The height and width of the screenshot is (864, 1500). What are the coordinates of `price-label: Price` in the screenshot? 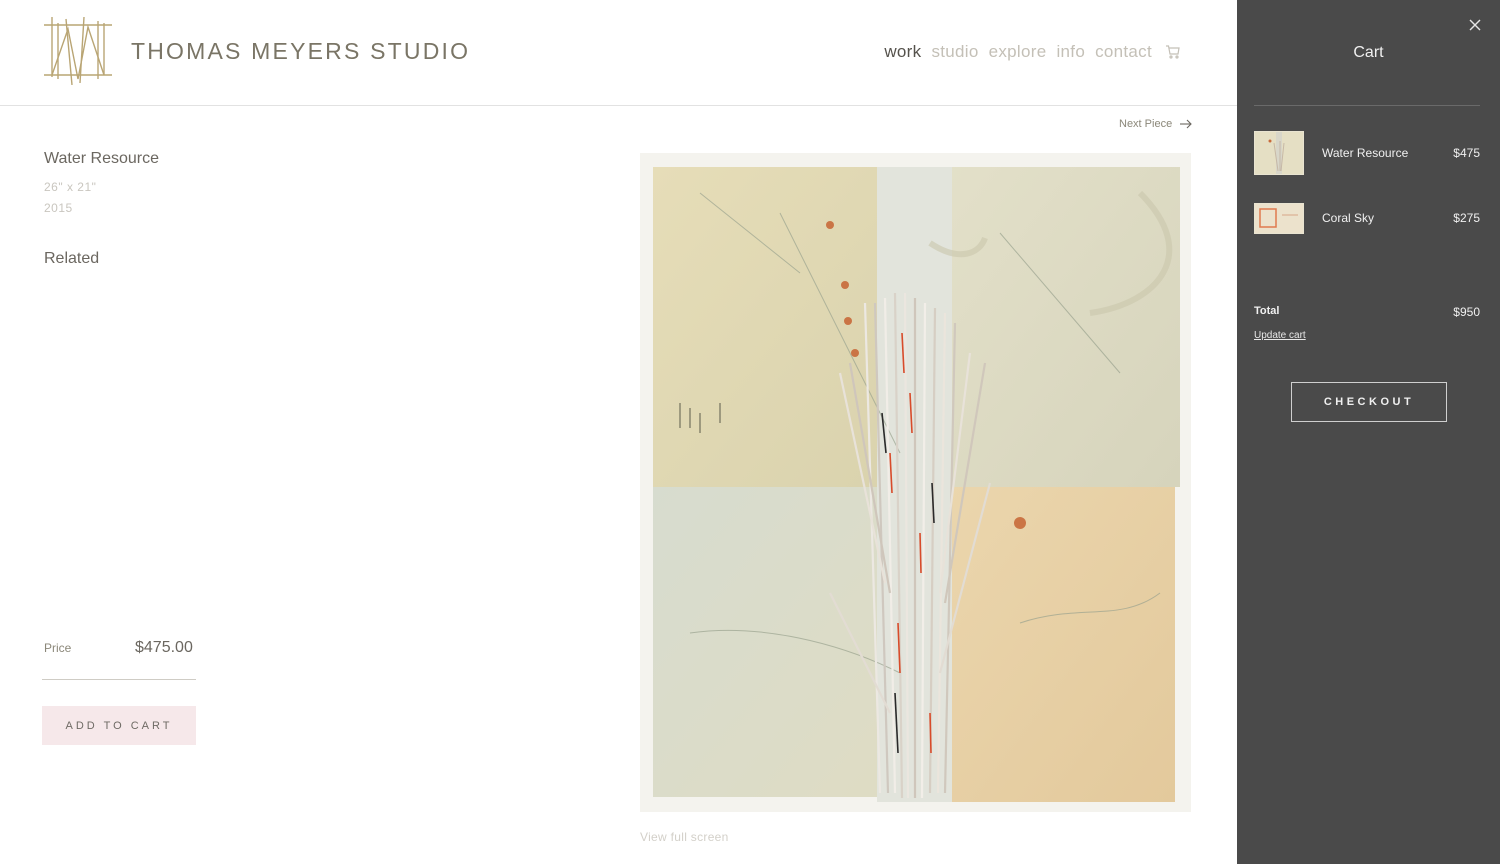 It's located at (58, 648).